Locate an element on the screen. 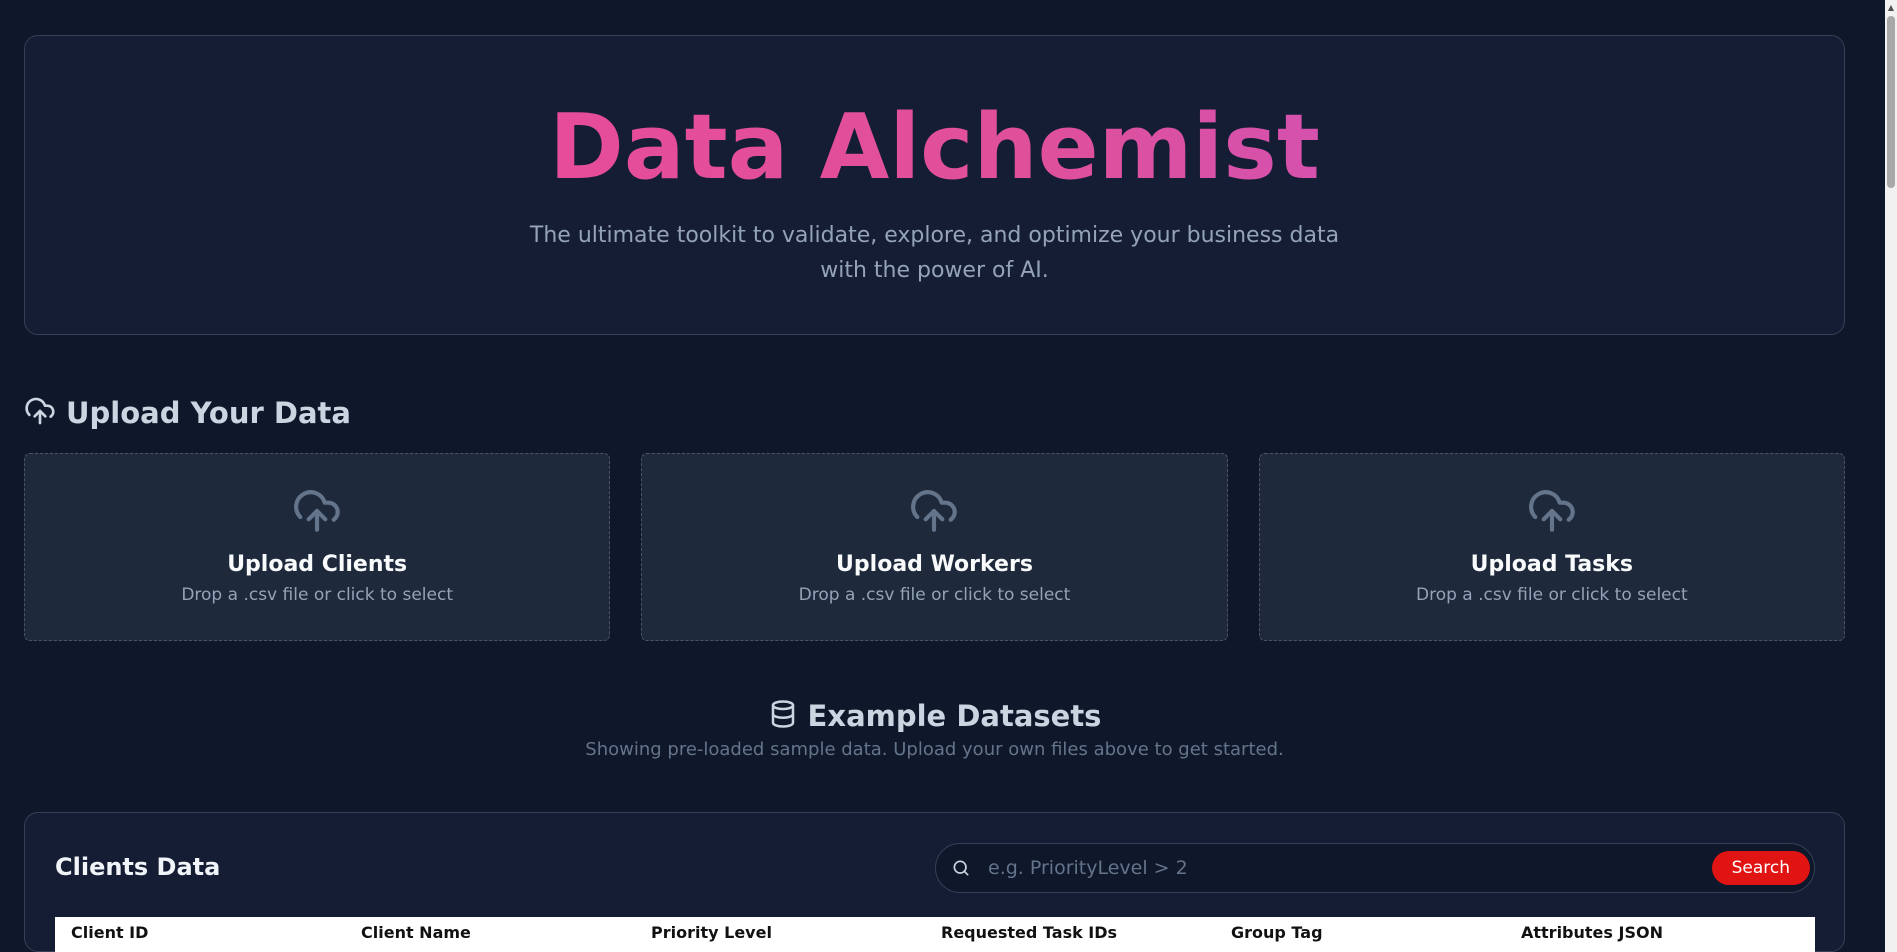  column-header-group-tag: Group Tag is located at coordinates (1360, 932).